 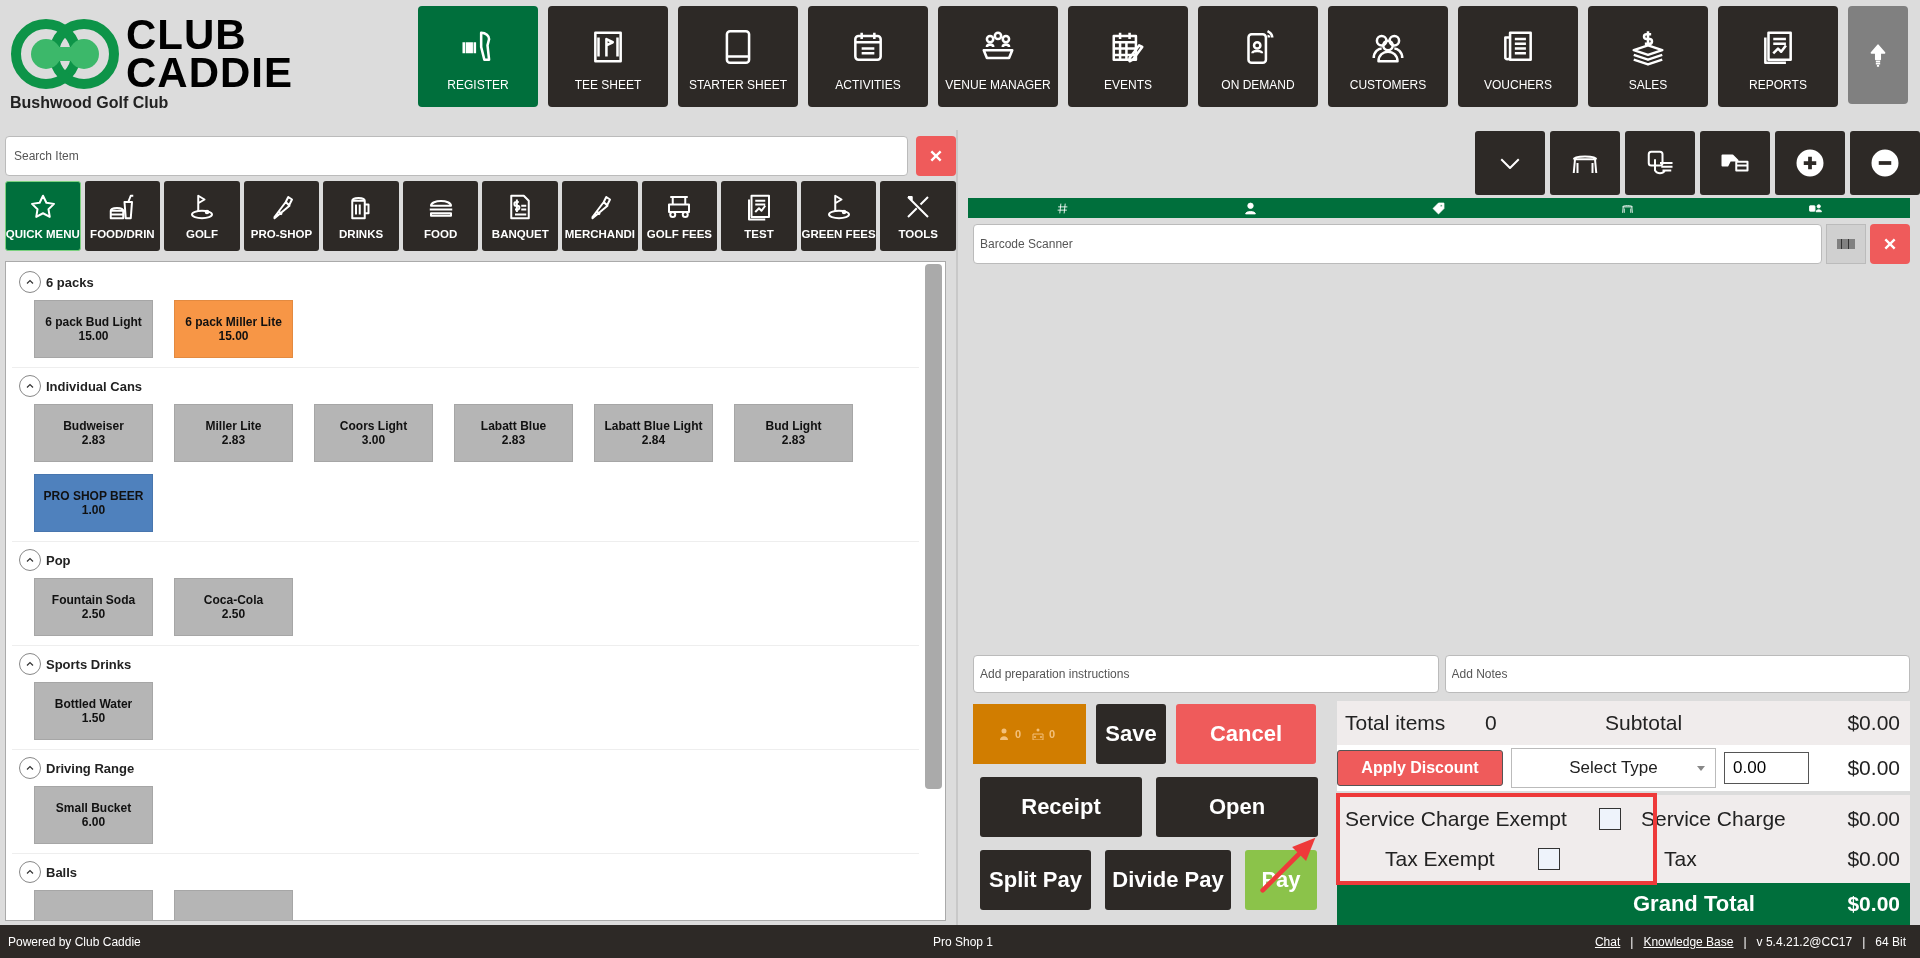 What do you see at coordinates (93, 815) in the screenshot?
I see `menu-item: Small Bucket 6.00` at bounding box center [93, 815].